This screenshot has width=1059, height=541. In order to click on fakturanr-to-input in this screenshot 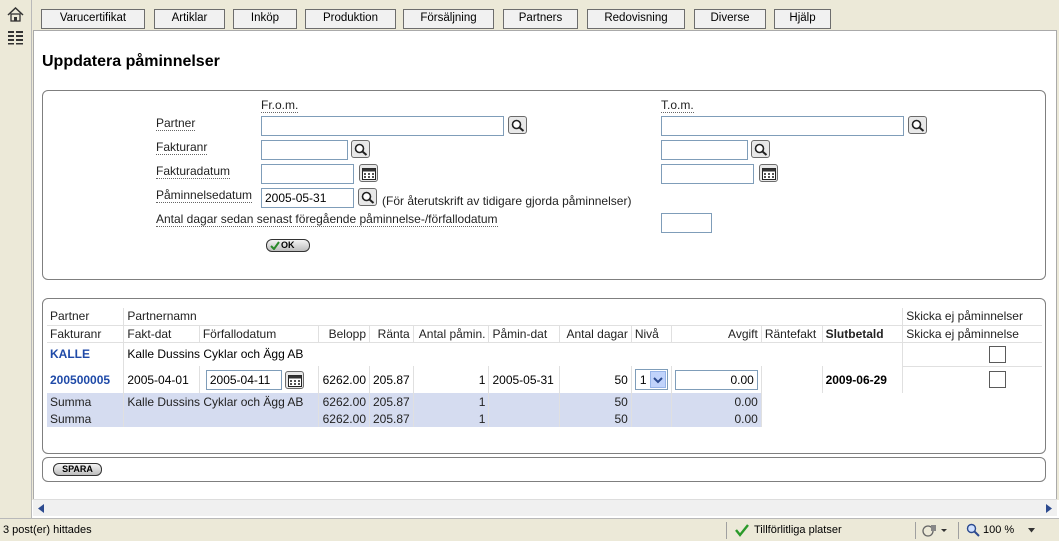, I will do `click(704, 150)`.